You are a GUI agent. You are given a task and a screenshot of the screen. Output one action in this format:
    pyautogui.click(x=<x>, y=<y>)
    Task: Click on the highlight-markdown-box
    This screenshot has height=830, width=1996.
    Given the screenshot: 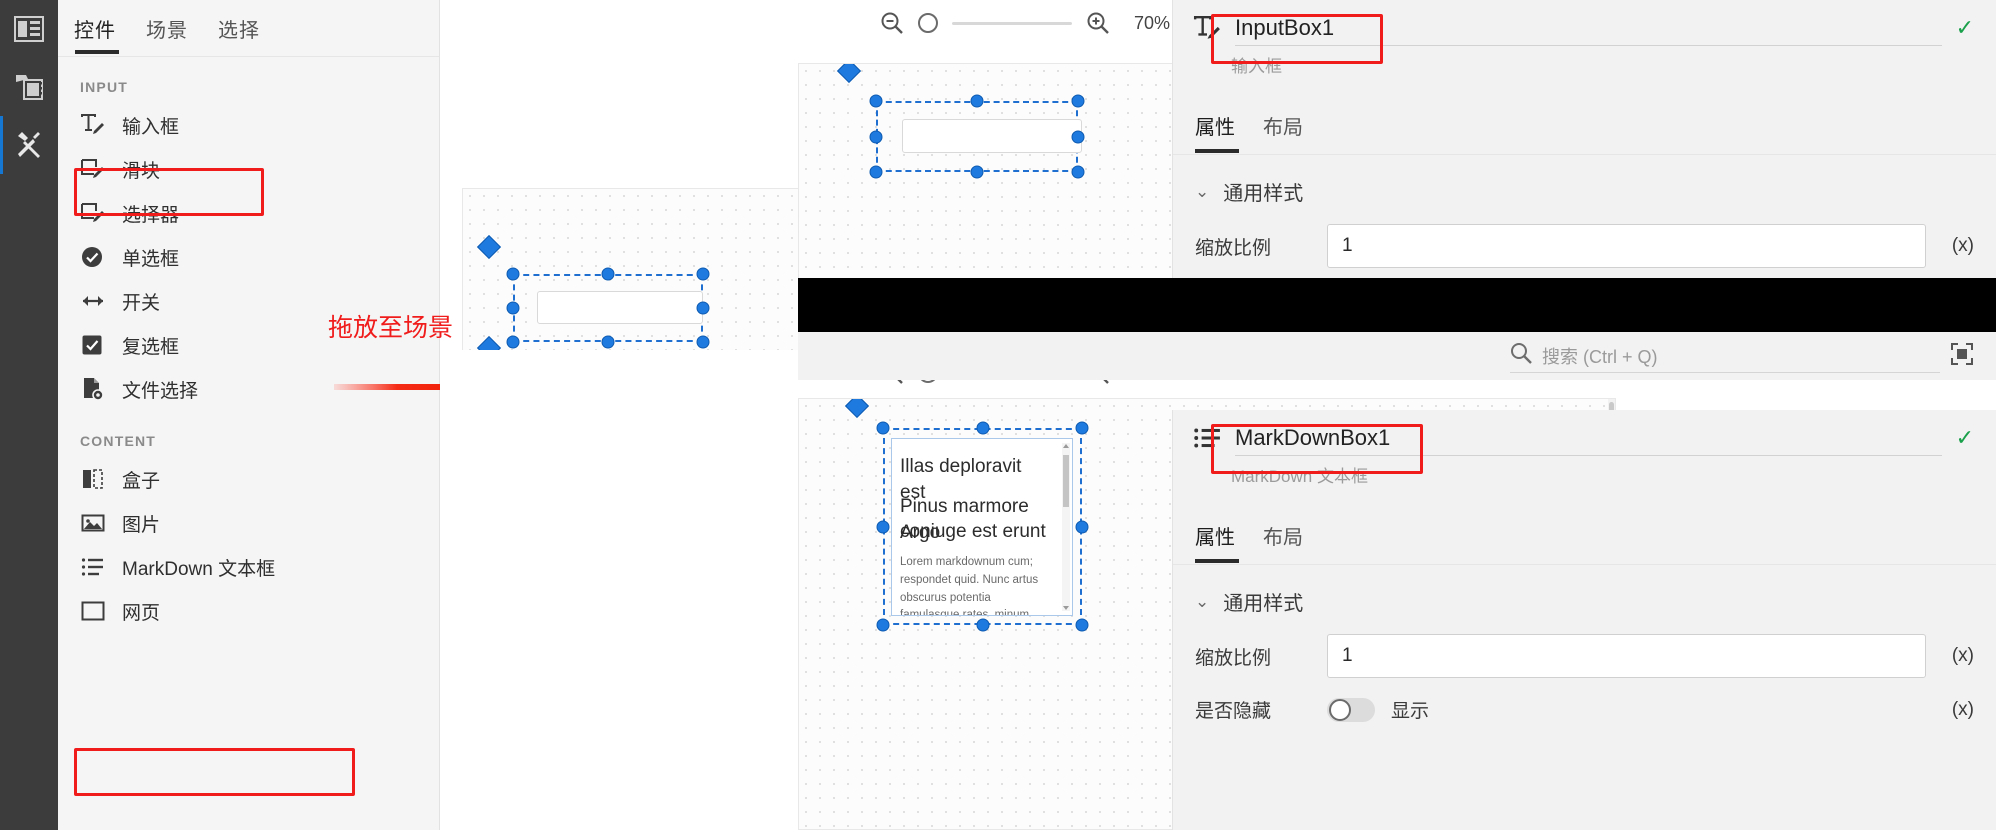 What is the action you would take?
    pyautogui.click(x=214, y=772)
    